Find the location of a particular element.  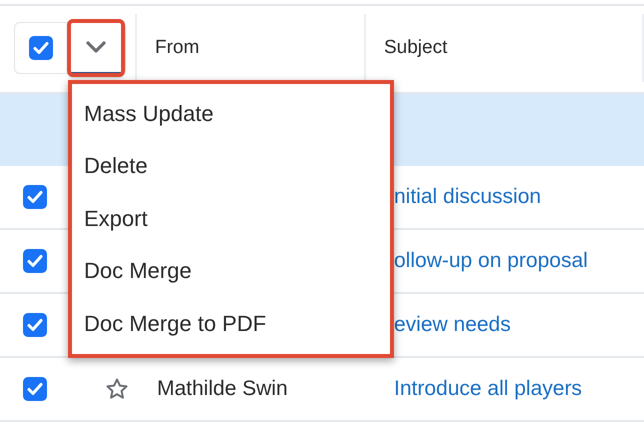

star-icon is located at coordinates (117, 389).